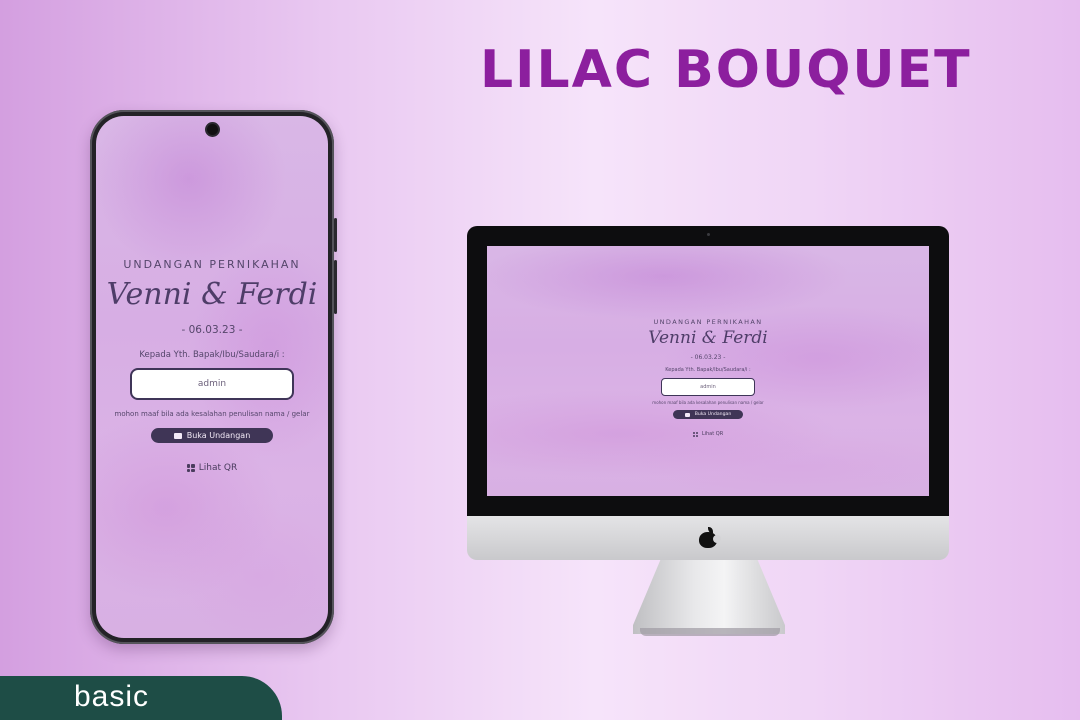  What do you see at coordinates (212, 129) in the screenshot?
I see `front-camera-icon` at bounding box center [212, 129].